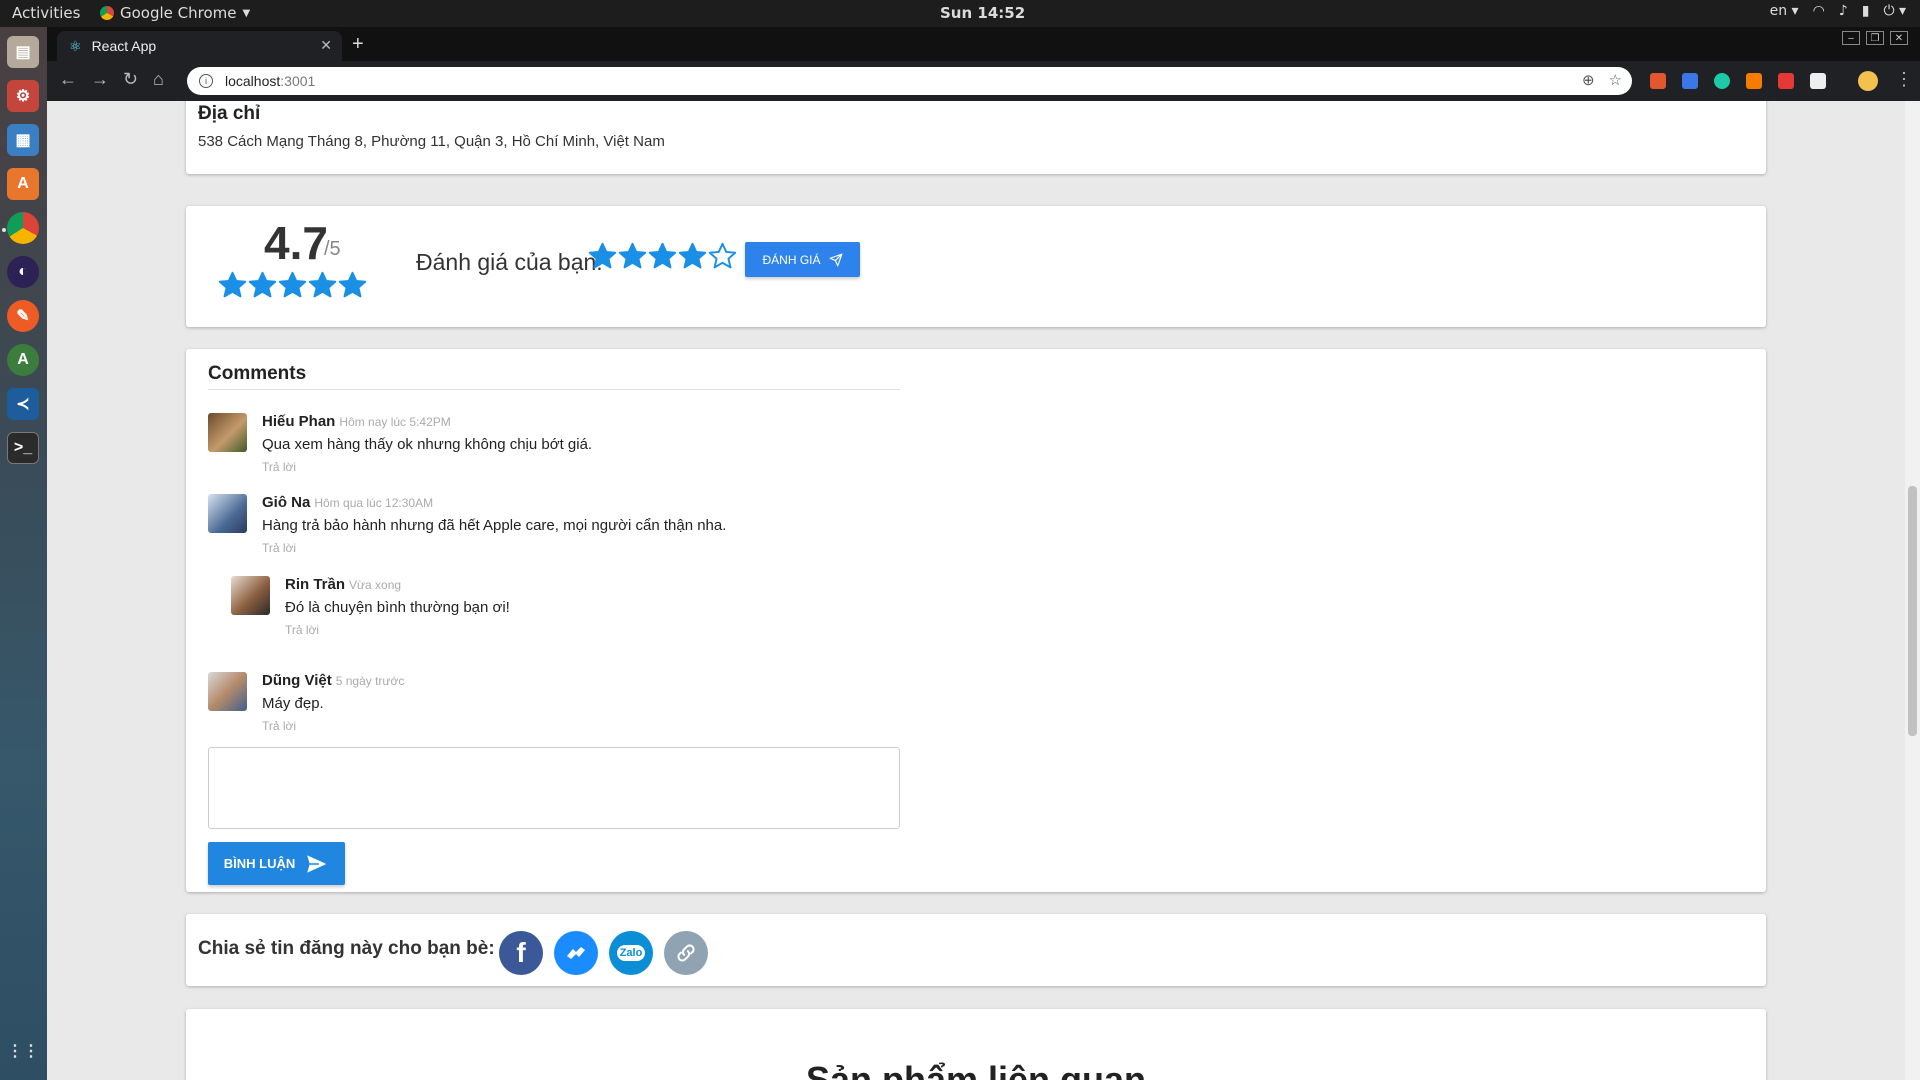 The height and width of the screenshot is (1080, 1920). What do you see at coordinates (686, 953) in the screenshot?
I see `link-icon` at bounding box center [686, 953].